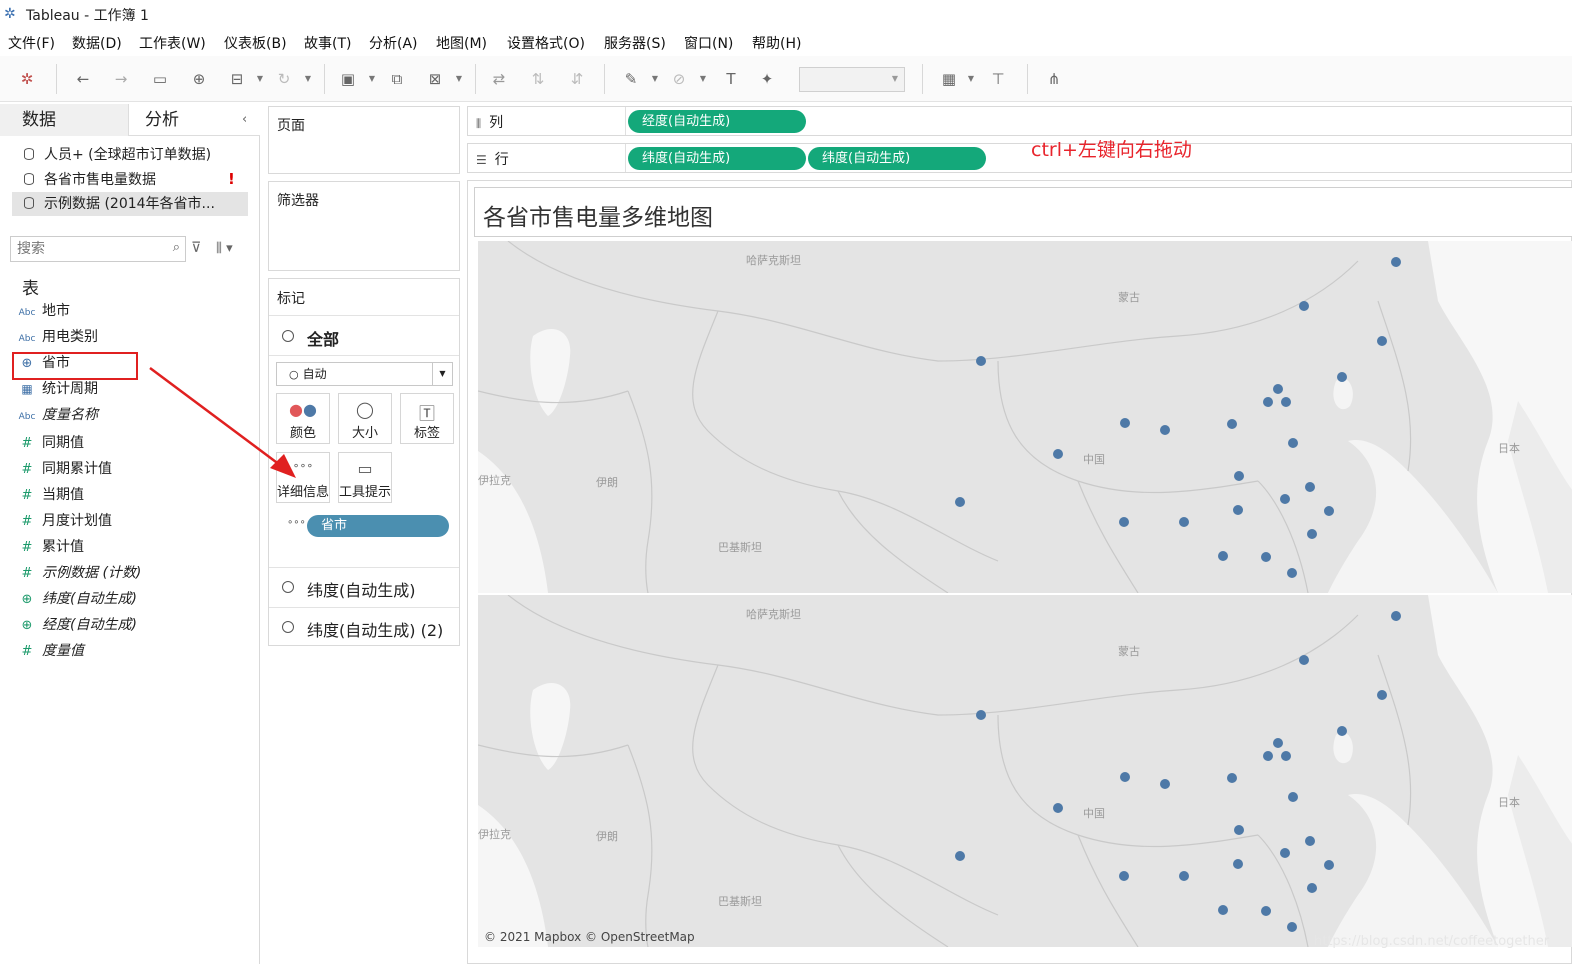  I want to click on menu-server: 服务器(S), so click(635, 43).